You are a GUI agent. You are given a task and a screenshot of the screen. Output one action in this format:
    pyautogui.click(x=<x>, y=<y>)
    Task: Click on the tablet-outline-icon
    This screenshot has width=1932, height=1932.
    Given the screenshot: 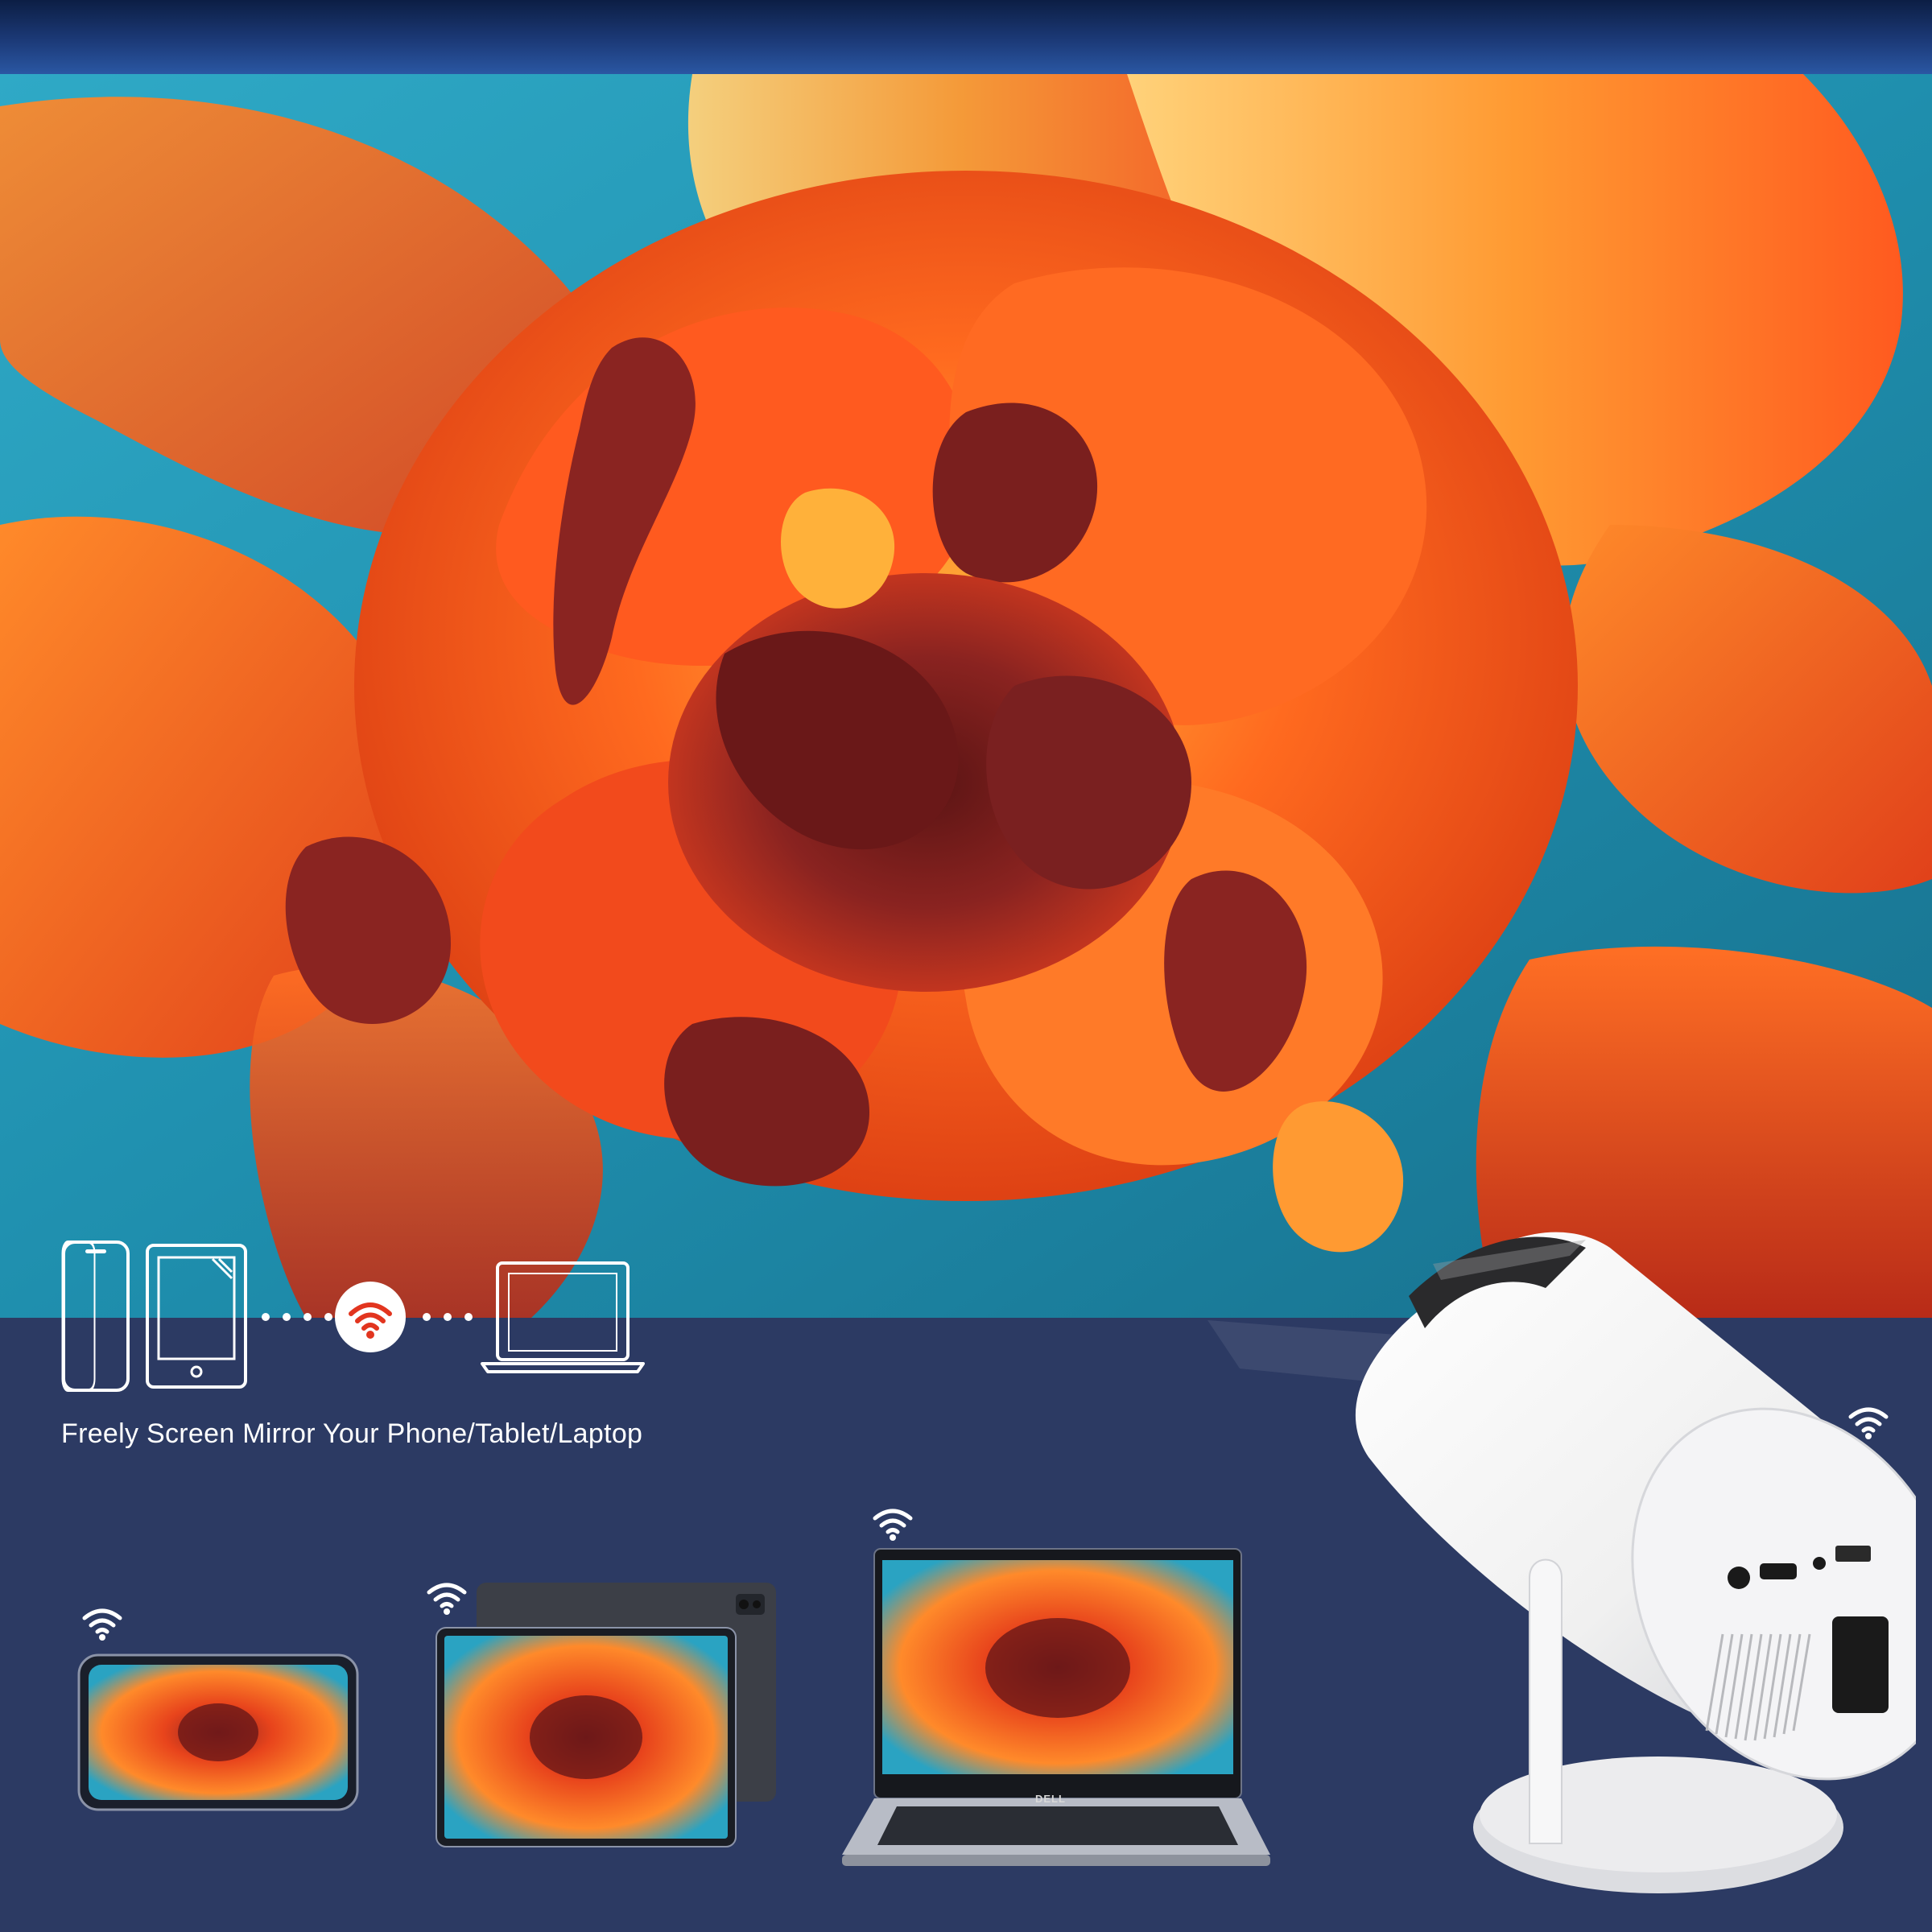 What is the action you would take?
    pyautogui.click(x=196, y=1316)
    